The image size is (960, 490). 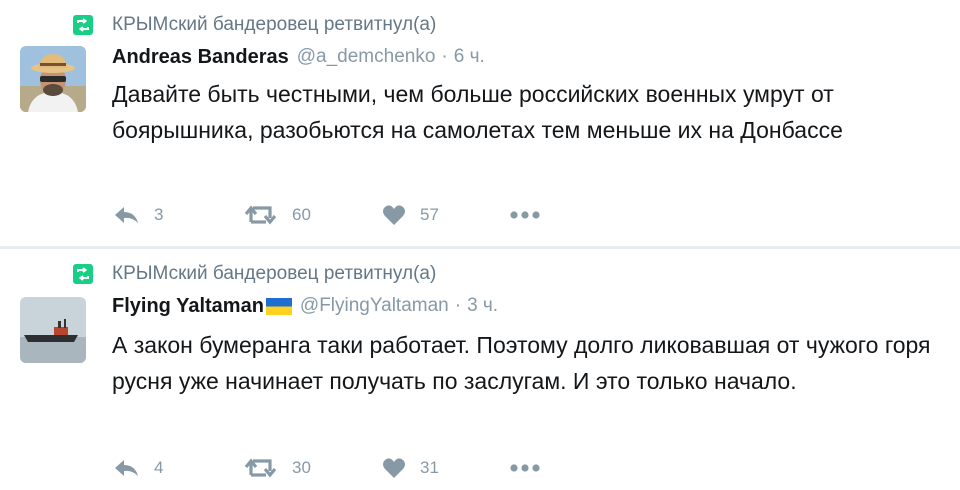 What do you see at coordinates (301, 467) in the screenshot?
I see `retweet-count: 30` at bounding box center [301, 467].